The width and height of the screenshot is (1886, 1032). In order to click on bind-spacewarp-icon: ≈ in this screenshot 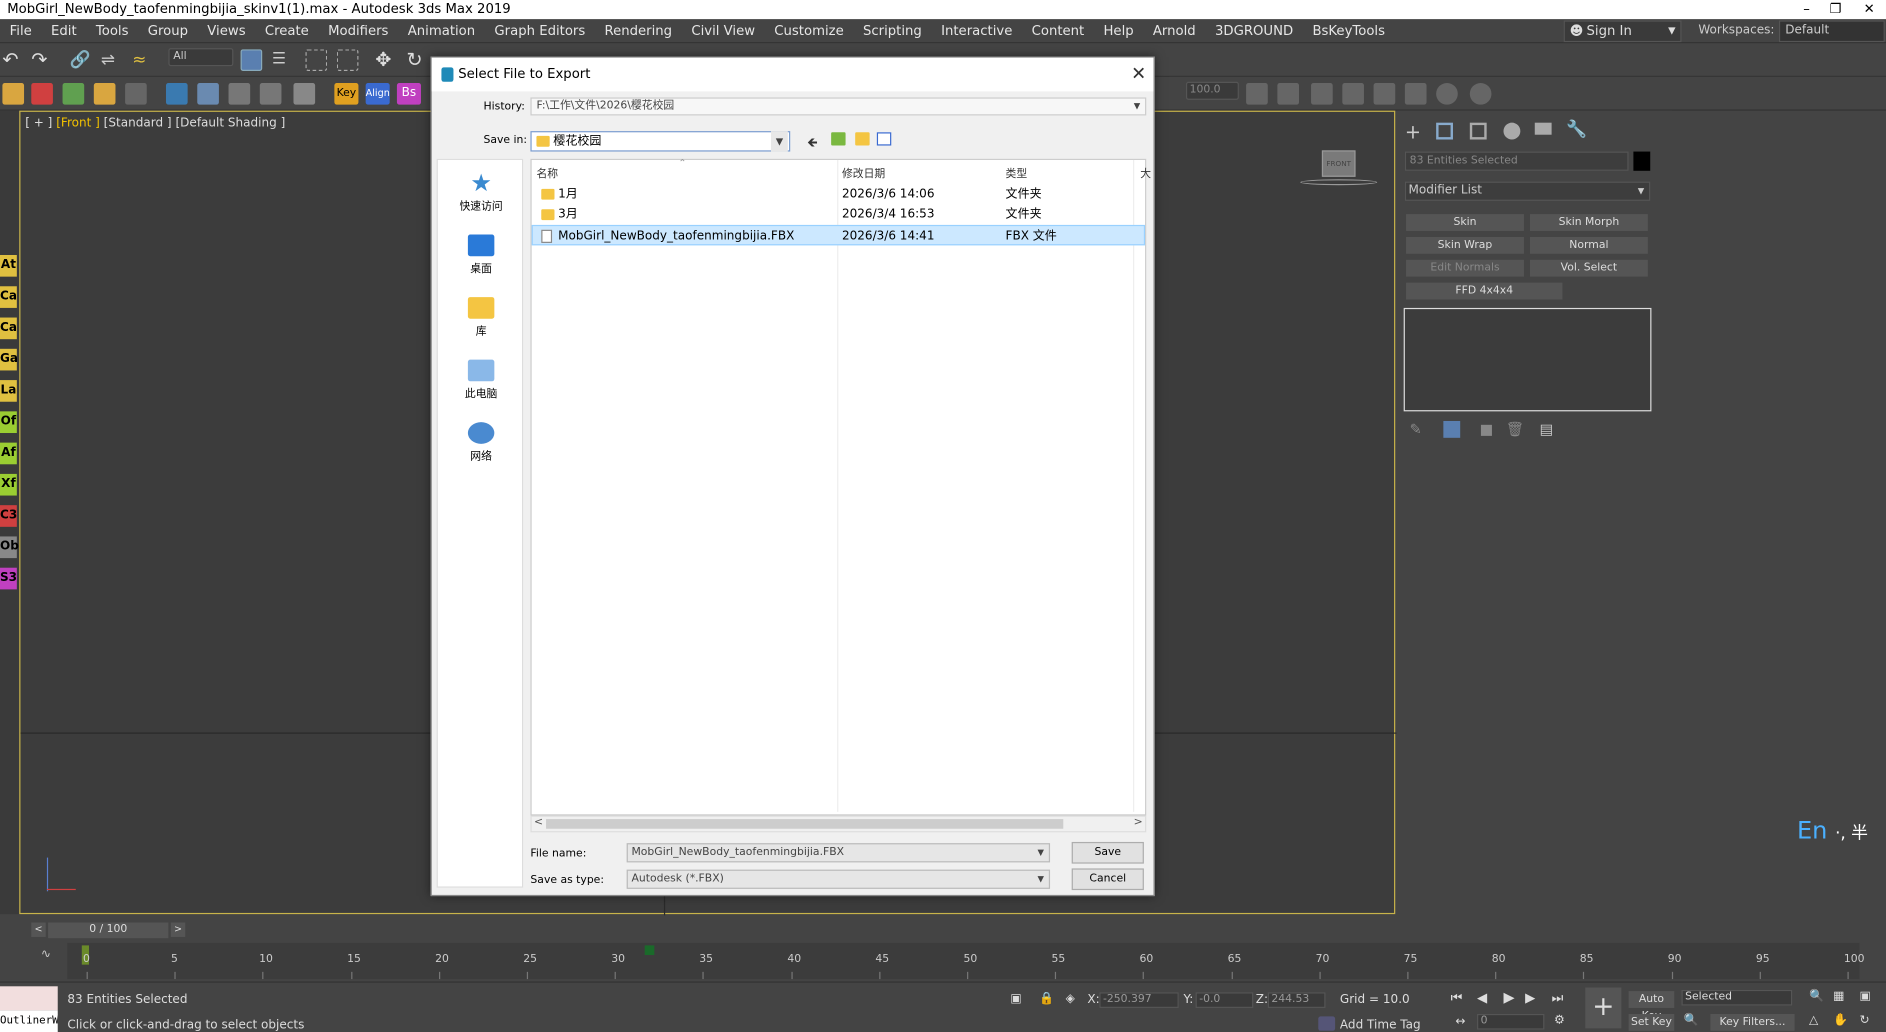, I will do `click(143, 60)`.